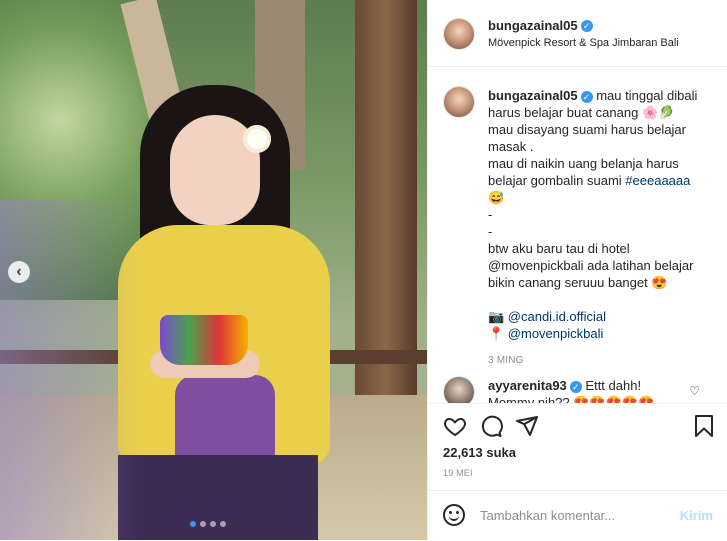  Describe the element at coordinates (208, 524) in the screenshot. I see `carousel-dots` at that location.